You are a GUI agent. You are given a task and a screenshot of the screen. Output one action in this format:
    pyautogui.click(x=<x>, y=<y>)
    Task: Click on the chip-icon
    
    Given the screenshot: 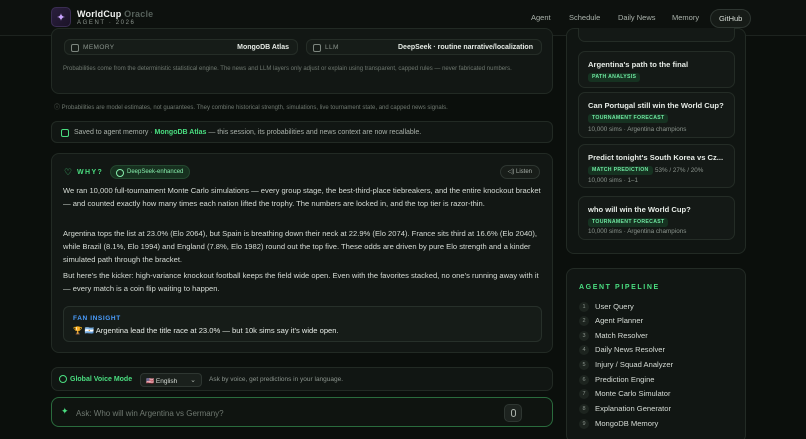 What is the action you would take?
    pyautogui.click(x=317, y=48)
    